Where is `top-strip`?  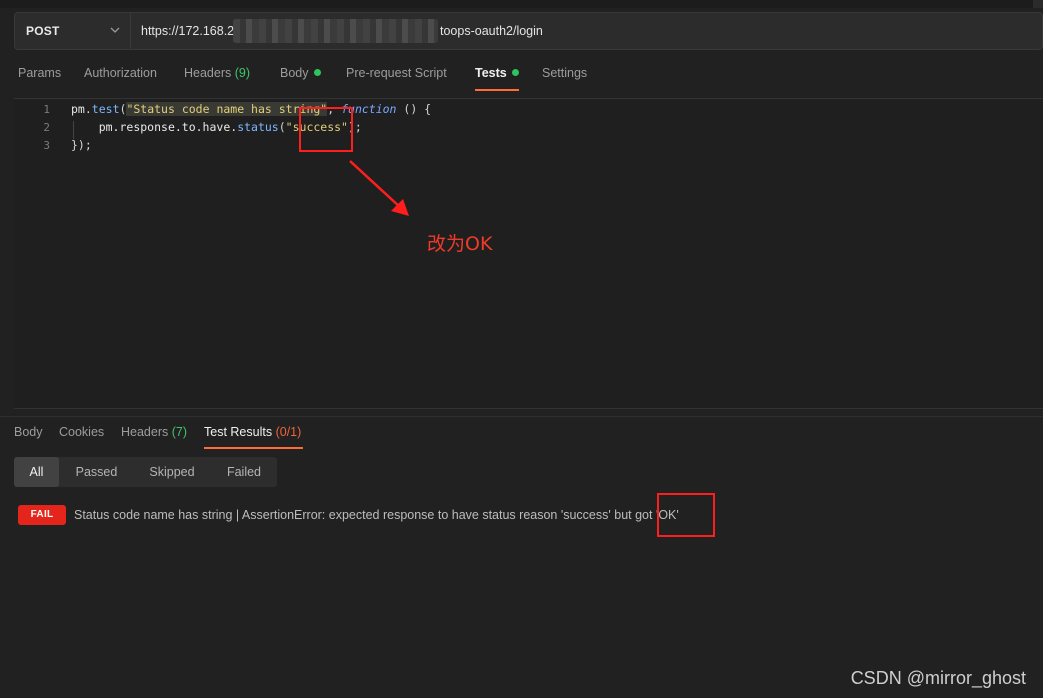 top-strip is located at coordinates (521, 4).